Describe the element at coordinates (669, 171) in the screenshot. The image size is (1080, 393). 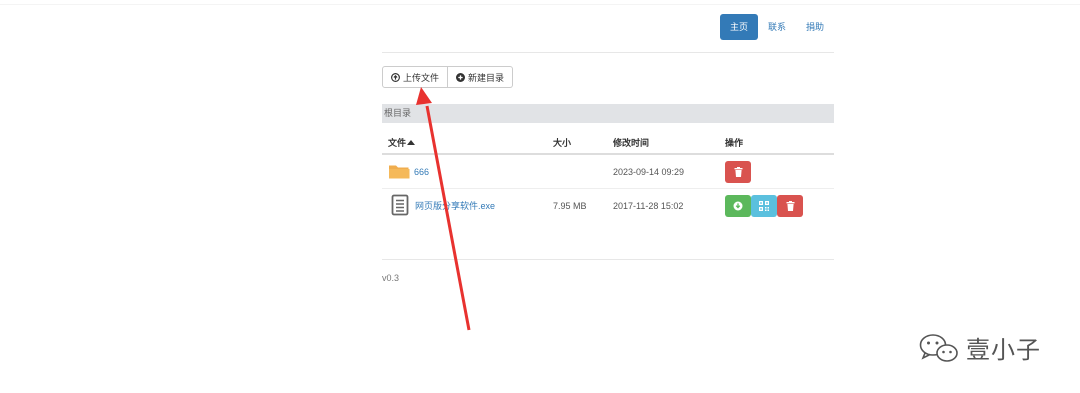
I see `file-mtime: 2023-09-14 09:29` at that location.